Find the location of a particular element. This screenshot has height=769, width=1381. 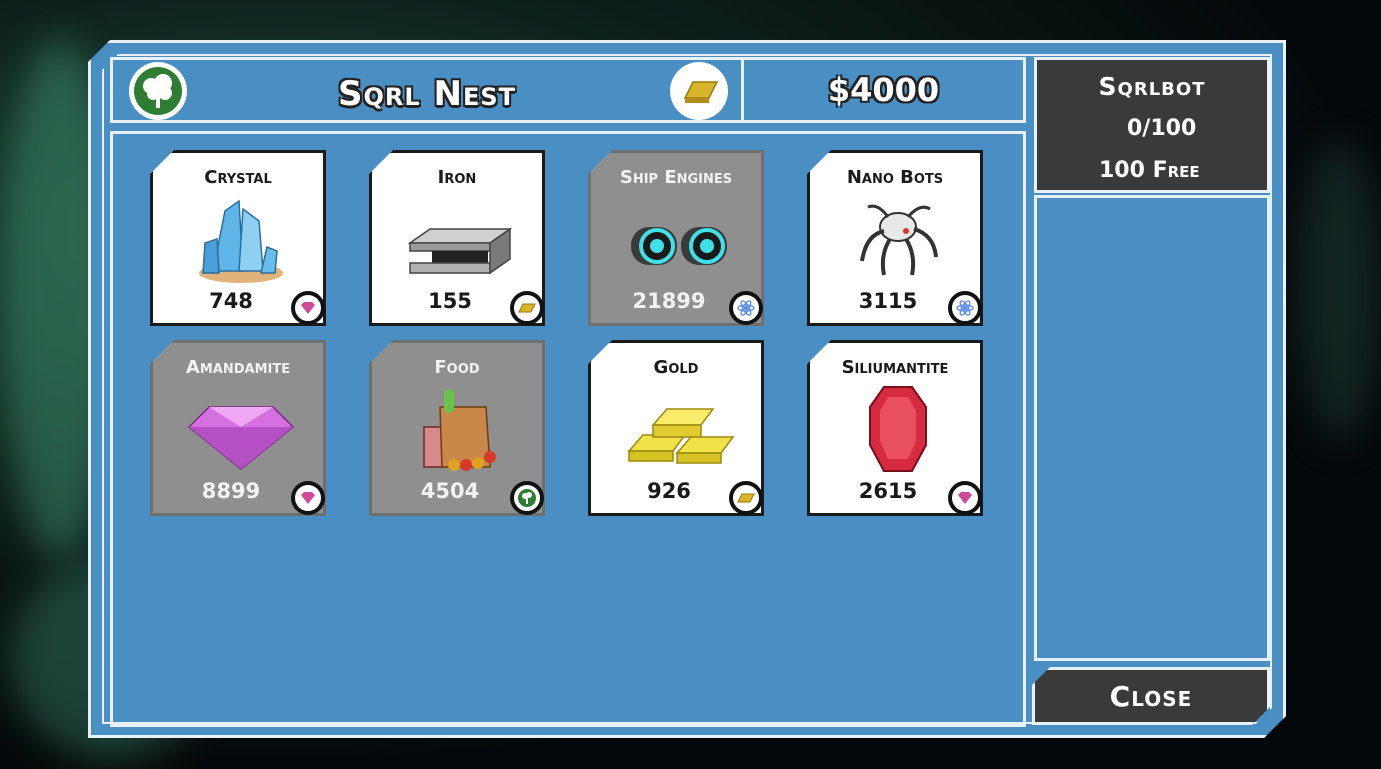

sqrlbot-title: Sqrlbot is located at coordinates (1152, 86).